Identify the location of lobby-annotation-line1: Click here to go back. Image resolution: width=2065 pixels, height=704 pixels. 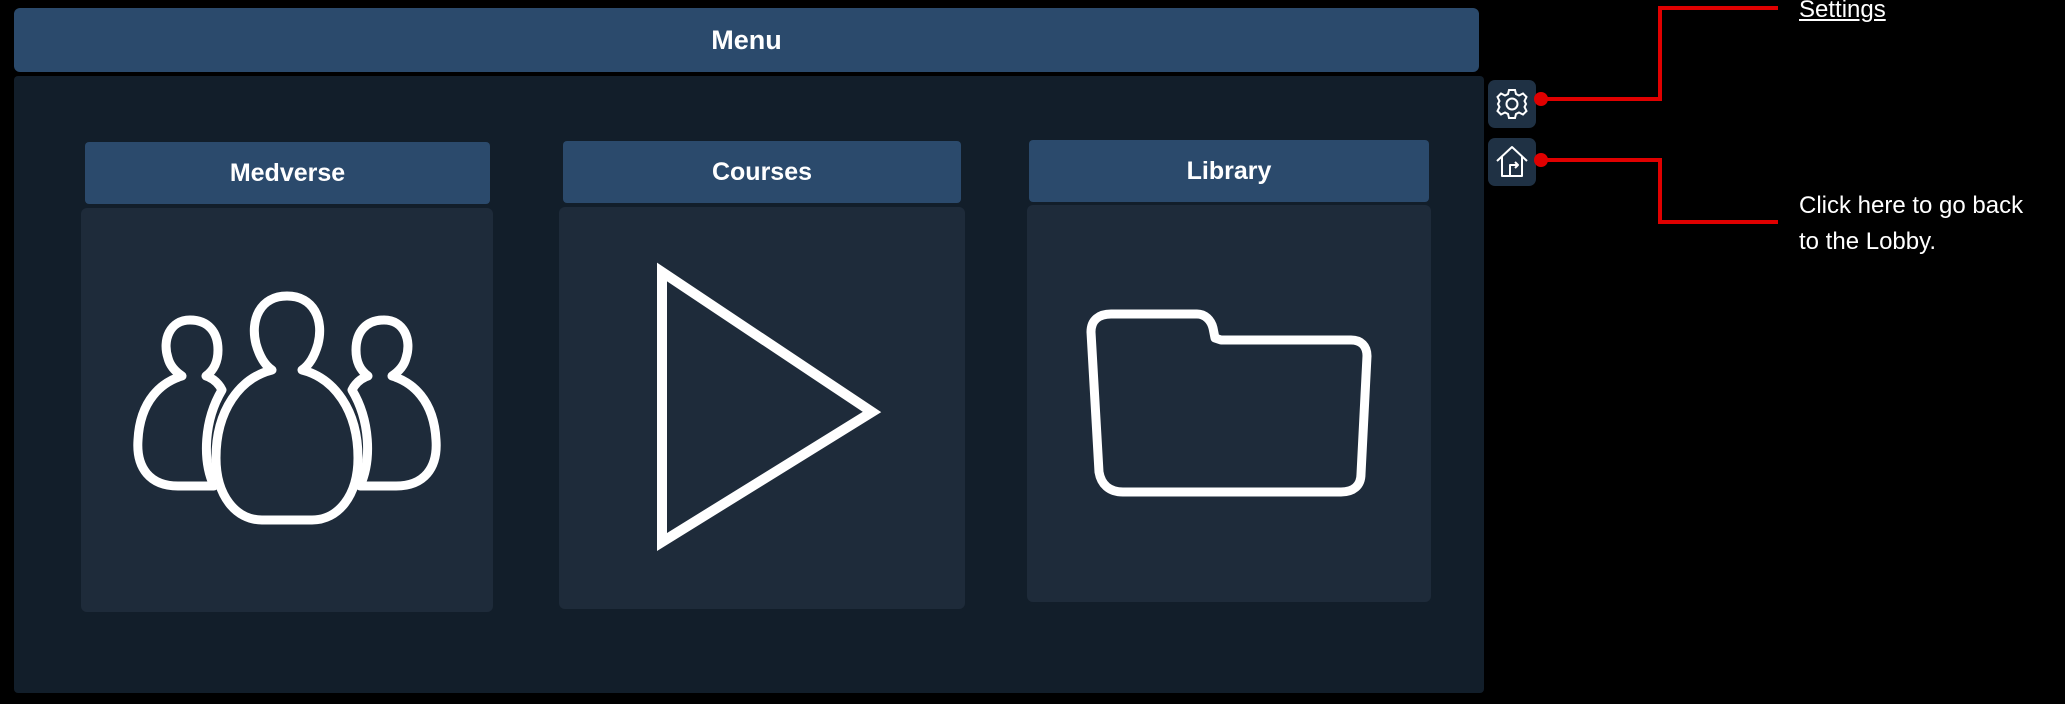
(1911, 205).